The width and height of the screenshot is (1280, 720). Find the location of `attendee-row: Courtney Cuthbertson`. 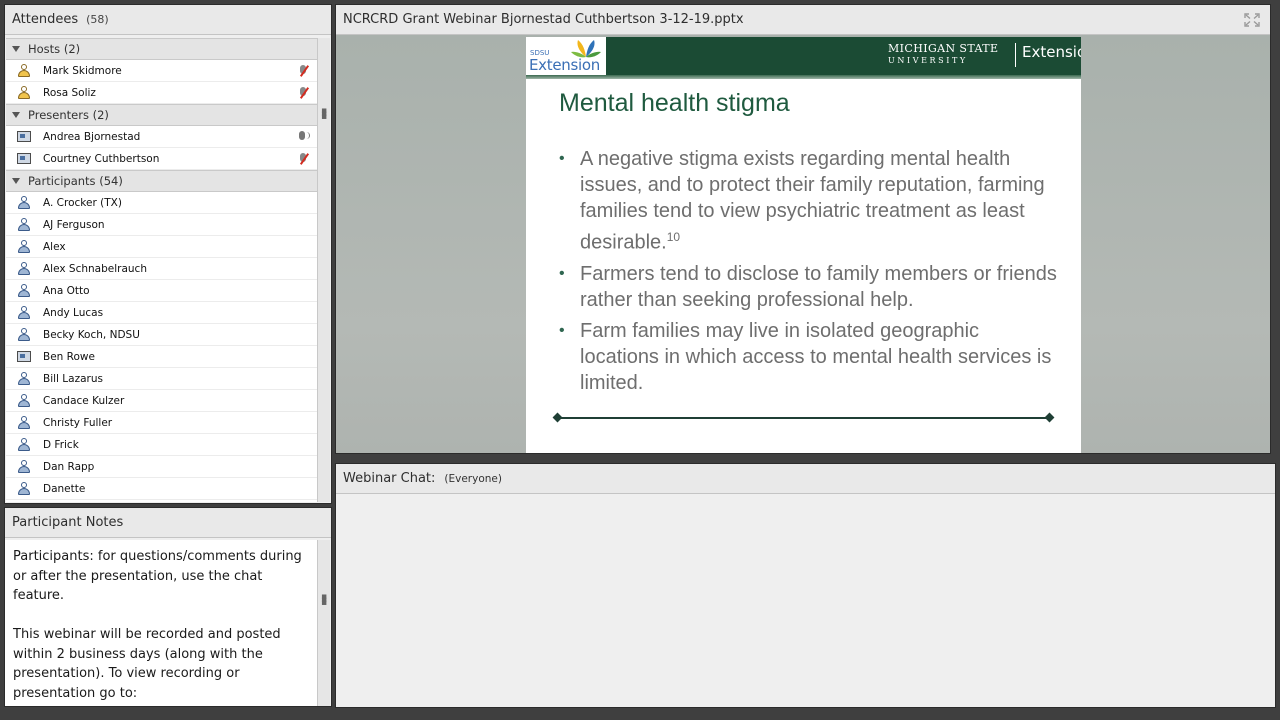

attendee-row: Courtney Cuthbertson is located at coordinates (163, 159).